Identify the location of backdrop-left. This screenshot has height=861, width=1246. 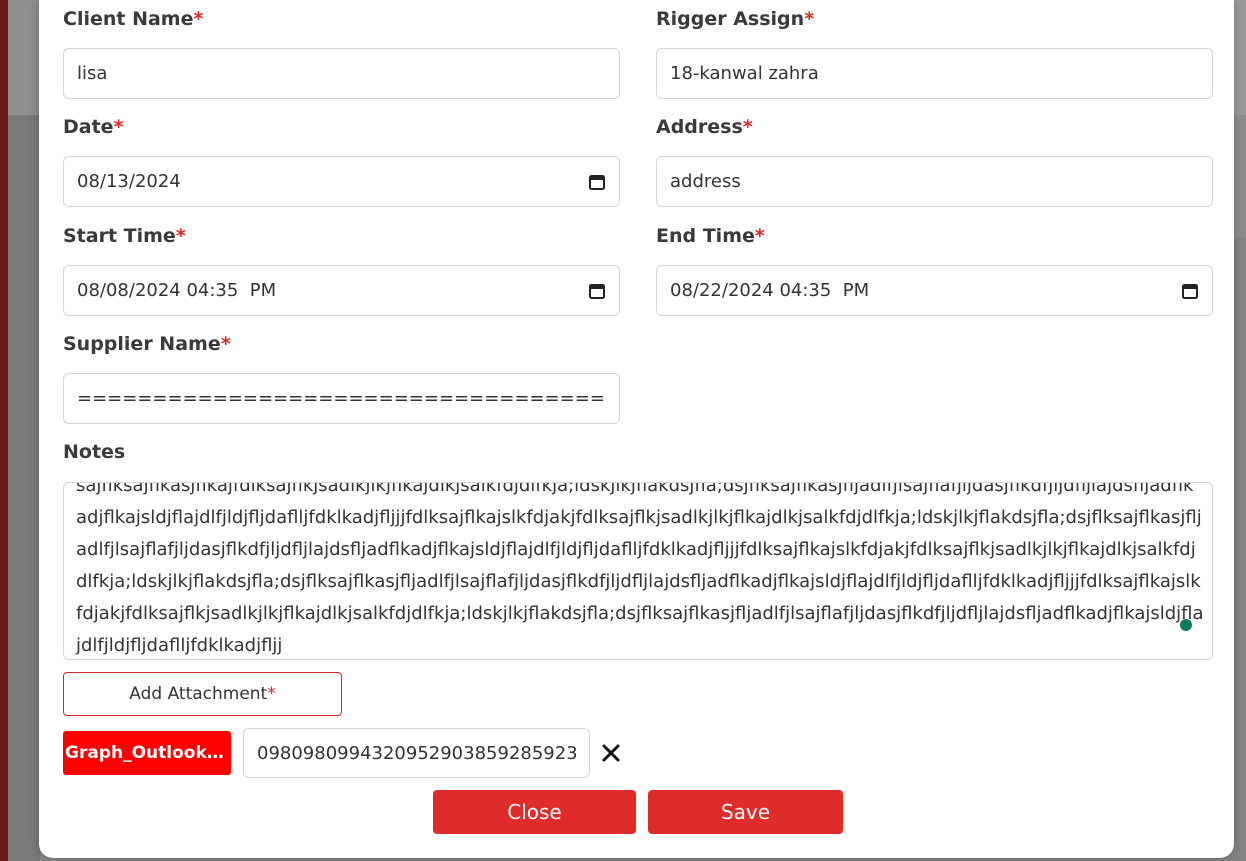
(4, 430).